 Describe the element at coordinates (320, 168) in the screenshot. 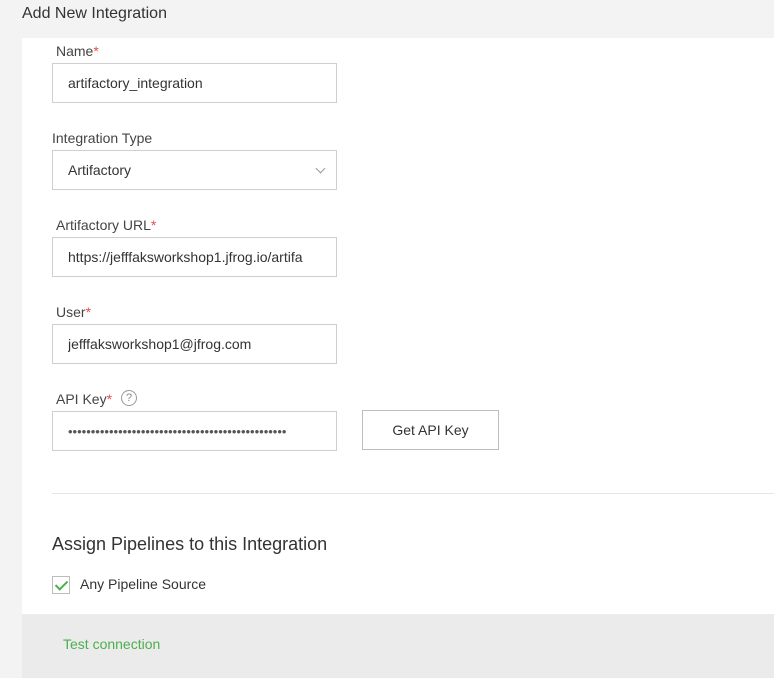

I see `chevron-down-icon` at that location.